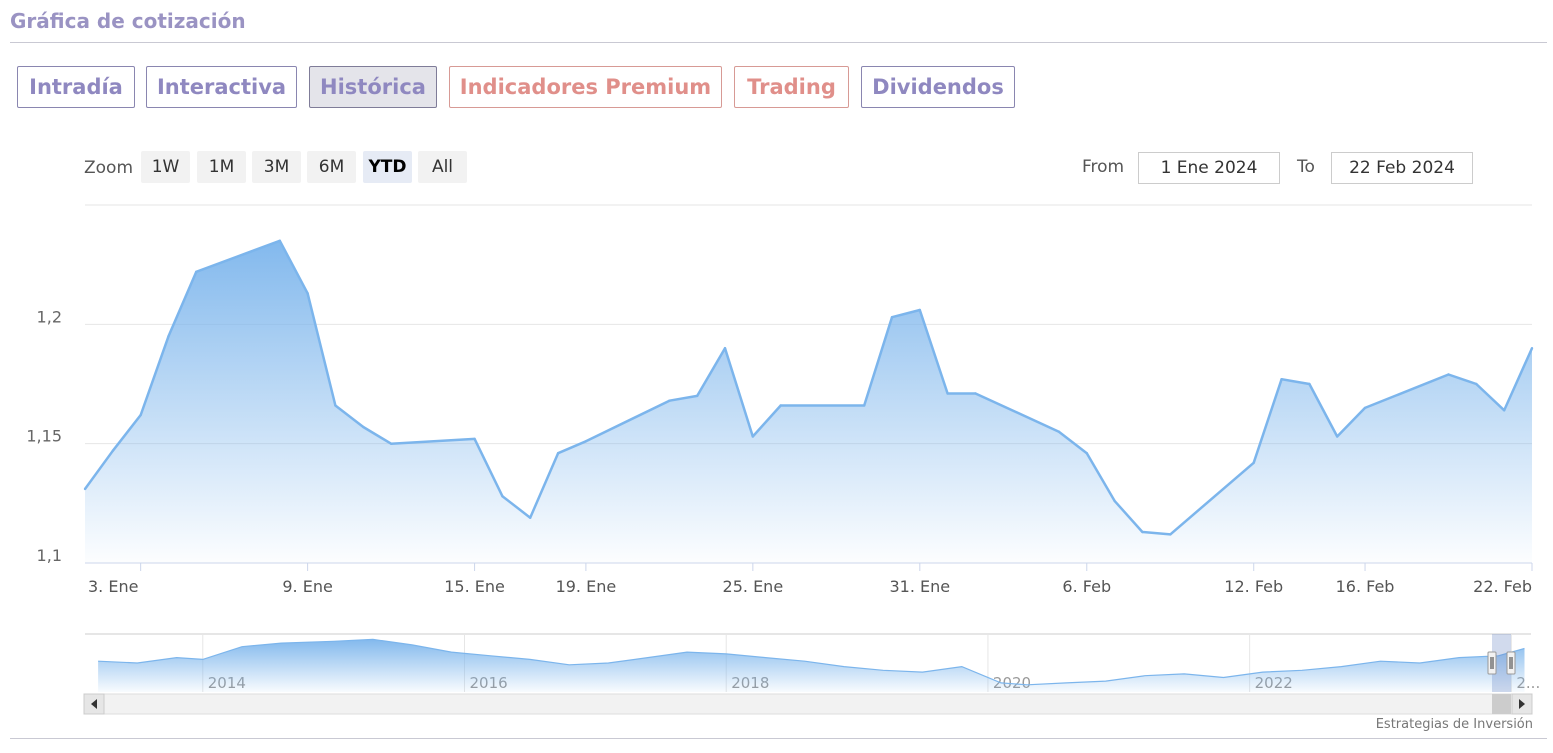  I want to click on x-tick-label: 31. Ene, so click(919, 586).